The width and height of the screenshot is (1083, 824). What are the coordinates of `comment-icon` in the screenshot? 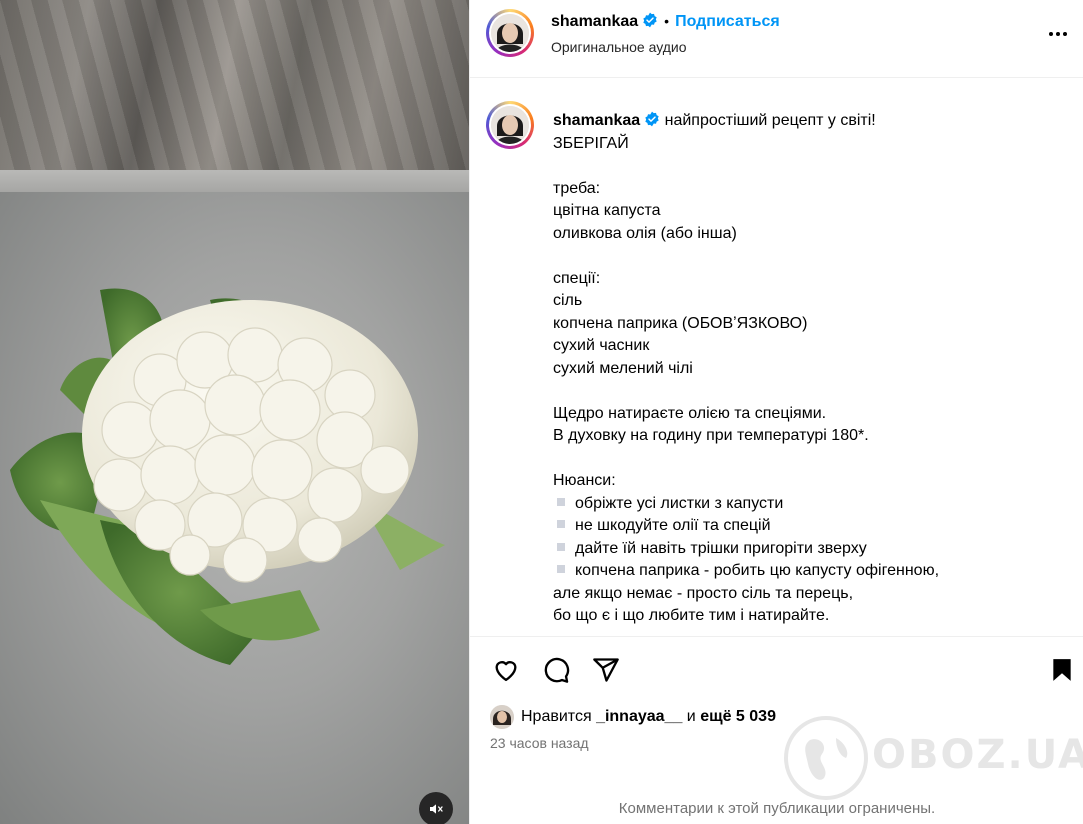 It's located at (557, 670).